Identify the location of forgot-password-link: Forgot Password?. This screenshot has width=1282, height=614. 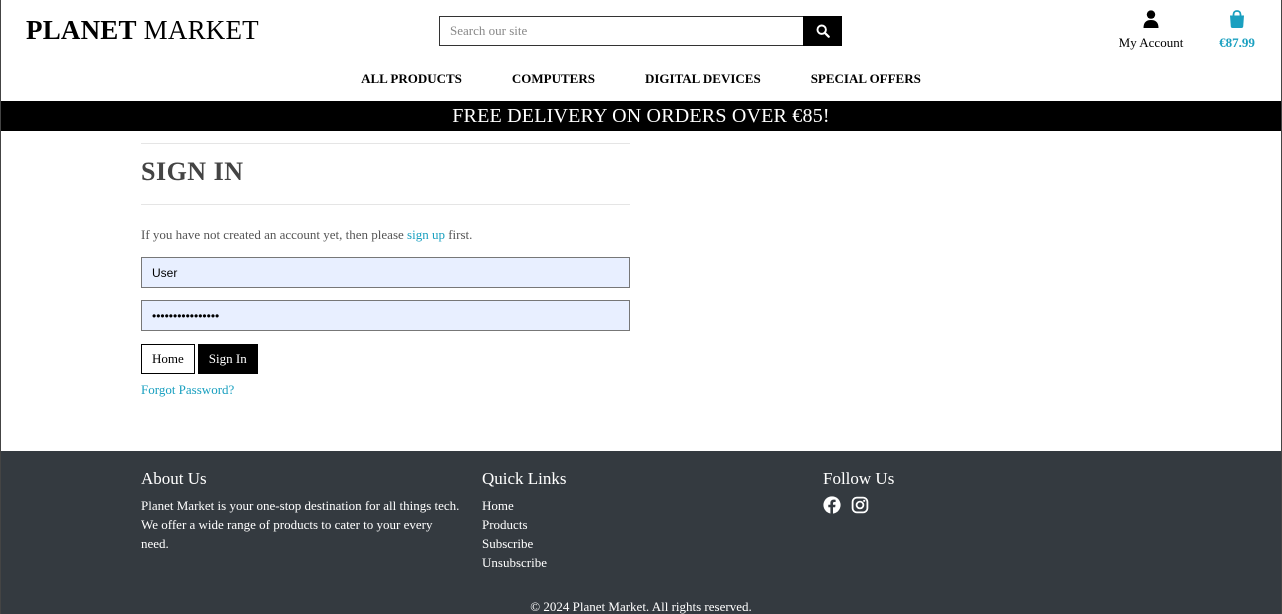
(187, 390).